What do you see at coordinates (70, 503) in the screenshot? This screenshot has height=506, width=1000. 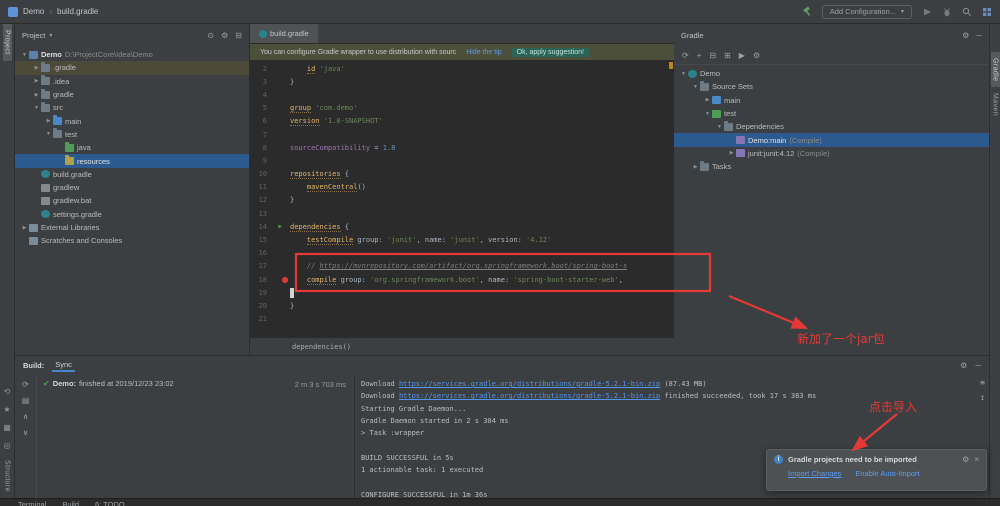 I see `statusbar-item-build: Build` at bounding box center [70, 503].